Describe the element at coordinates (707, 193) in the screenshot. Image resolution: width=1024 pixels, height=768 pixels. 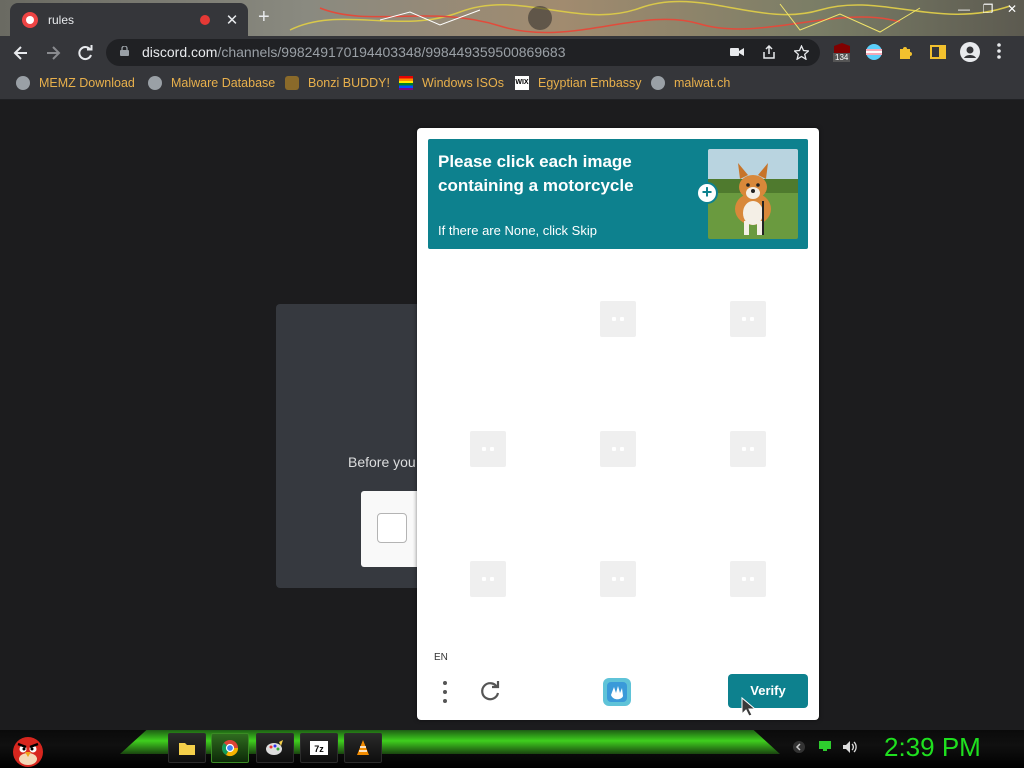
I see `expand-sample-button: +` at that location.